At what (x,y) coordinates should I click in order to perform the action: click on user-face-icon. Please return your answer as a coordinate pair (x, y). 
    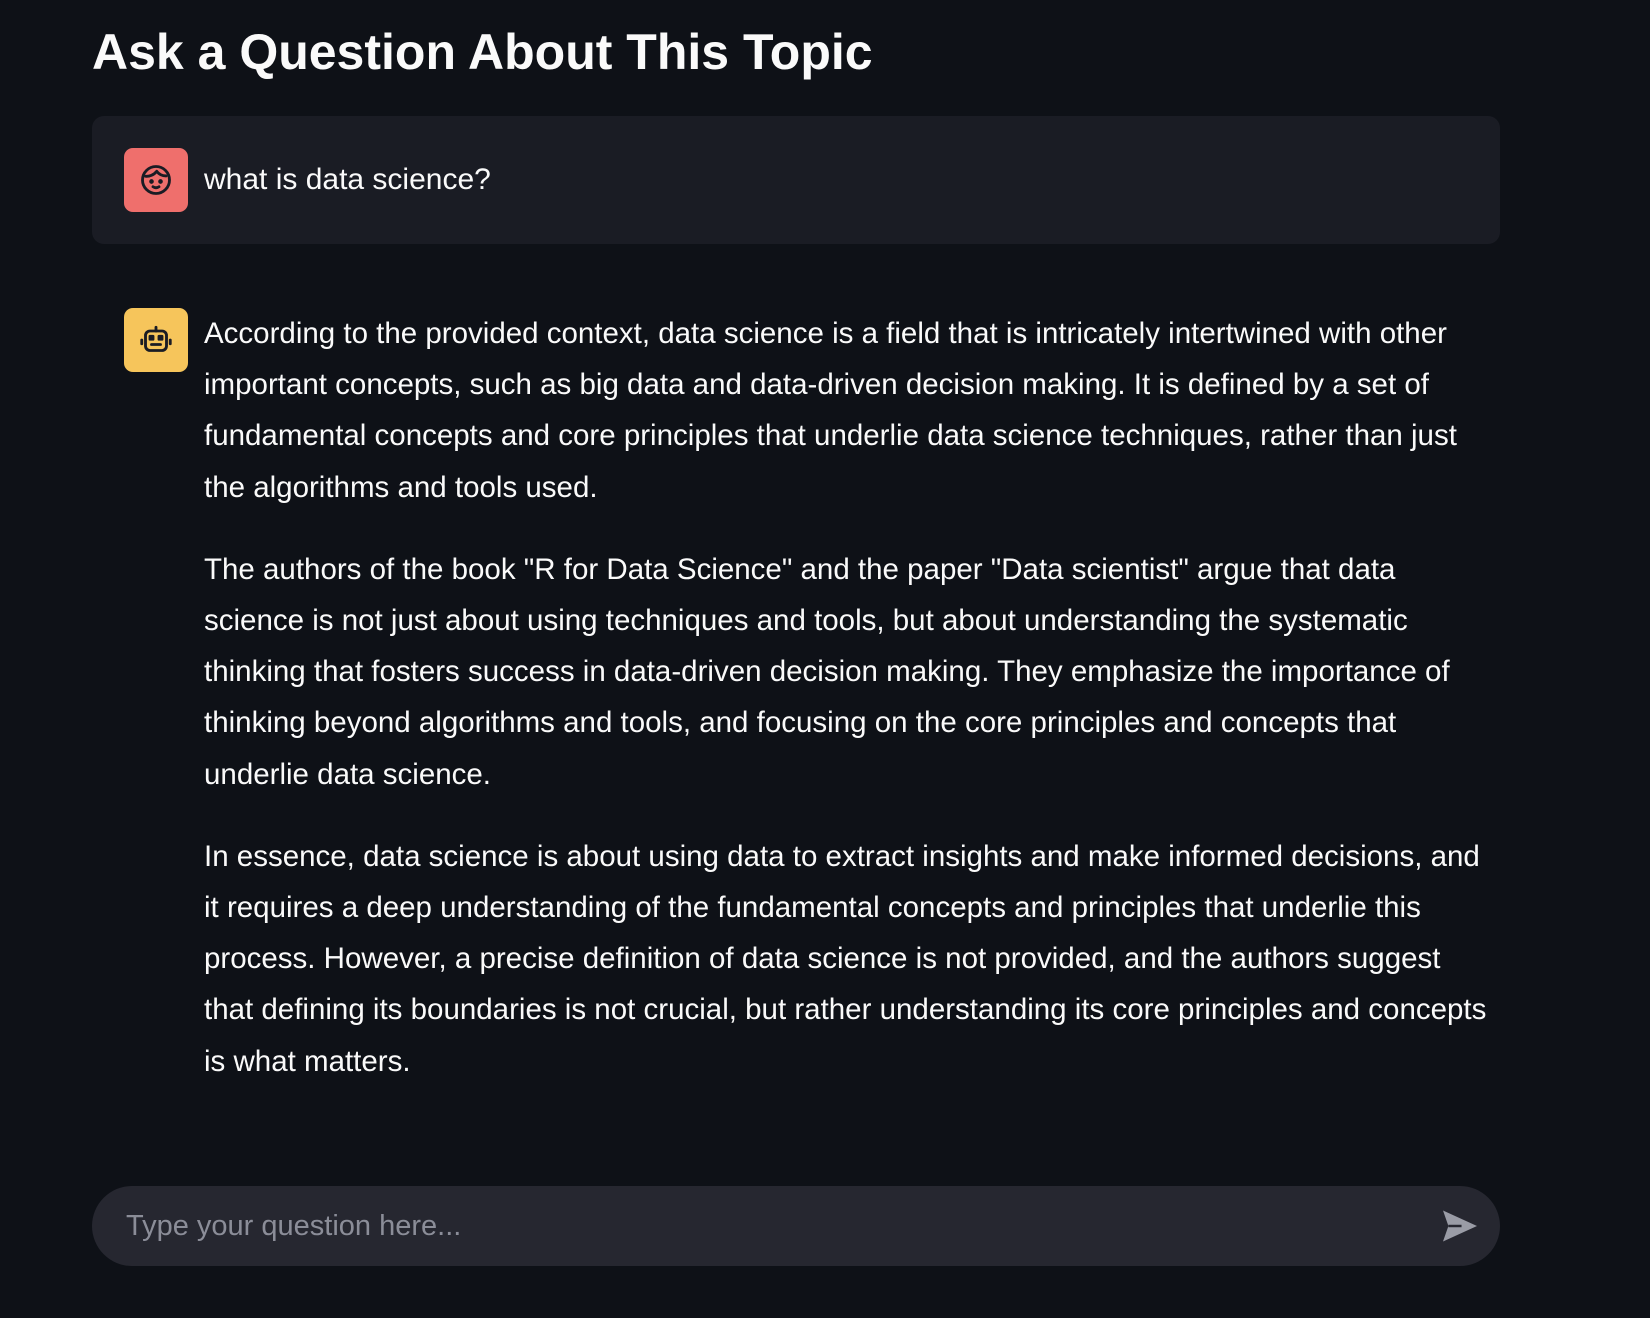
    Looking at the image, I should click on (156, 180).